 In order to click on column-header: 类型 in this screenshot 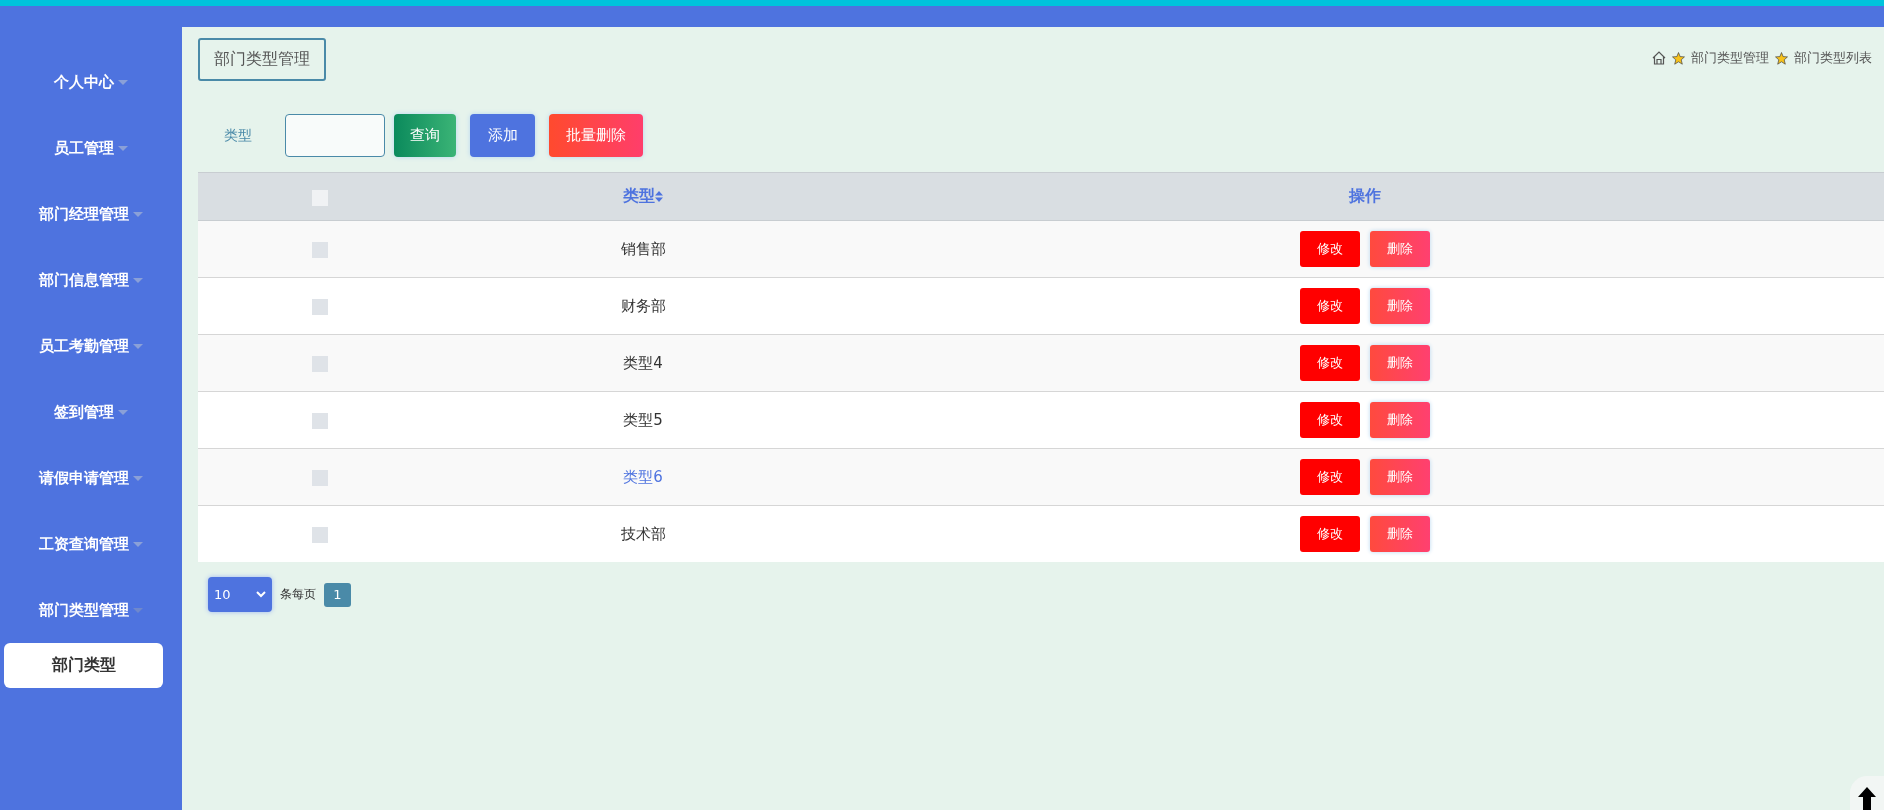, I will do `click(643, 195)`.